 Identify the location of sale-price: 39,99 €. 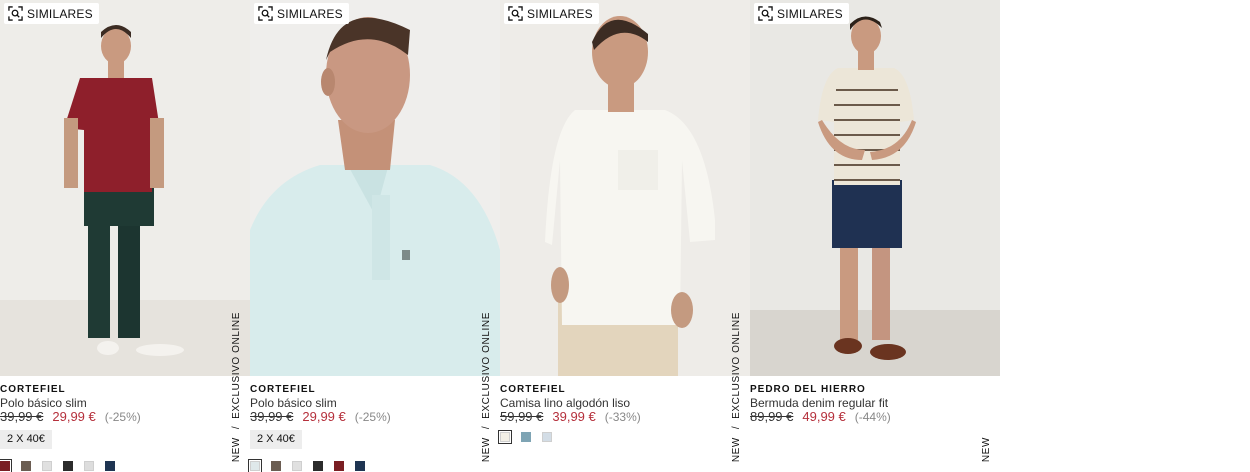
(574, 416).